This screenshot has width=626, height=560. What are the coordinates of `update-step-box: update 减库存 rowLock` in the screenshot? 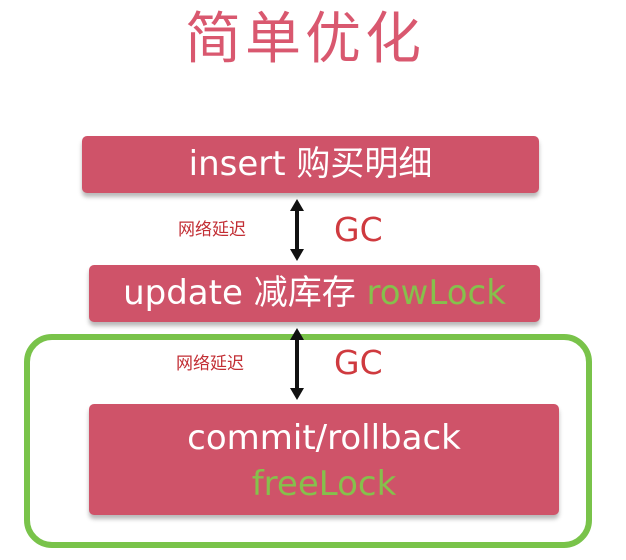 It's located at (314, 293).